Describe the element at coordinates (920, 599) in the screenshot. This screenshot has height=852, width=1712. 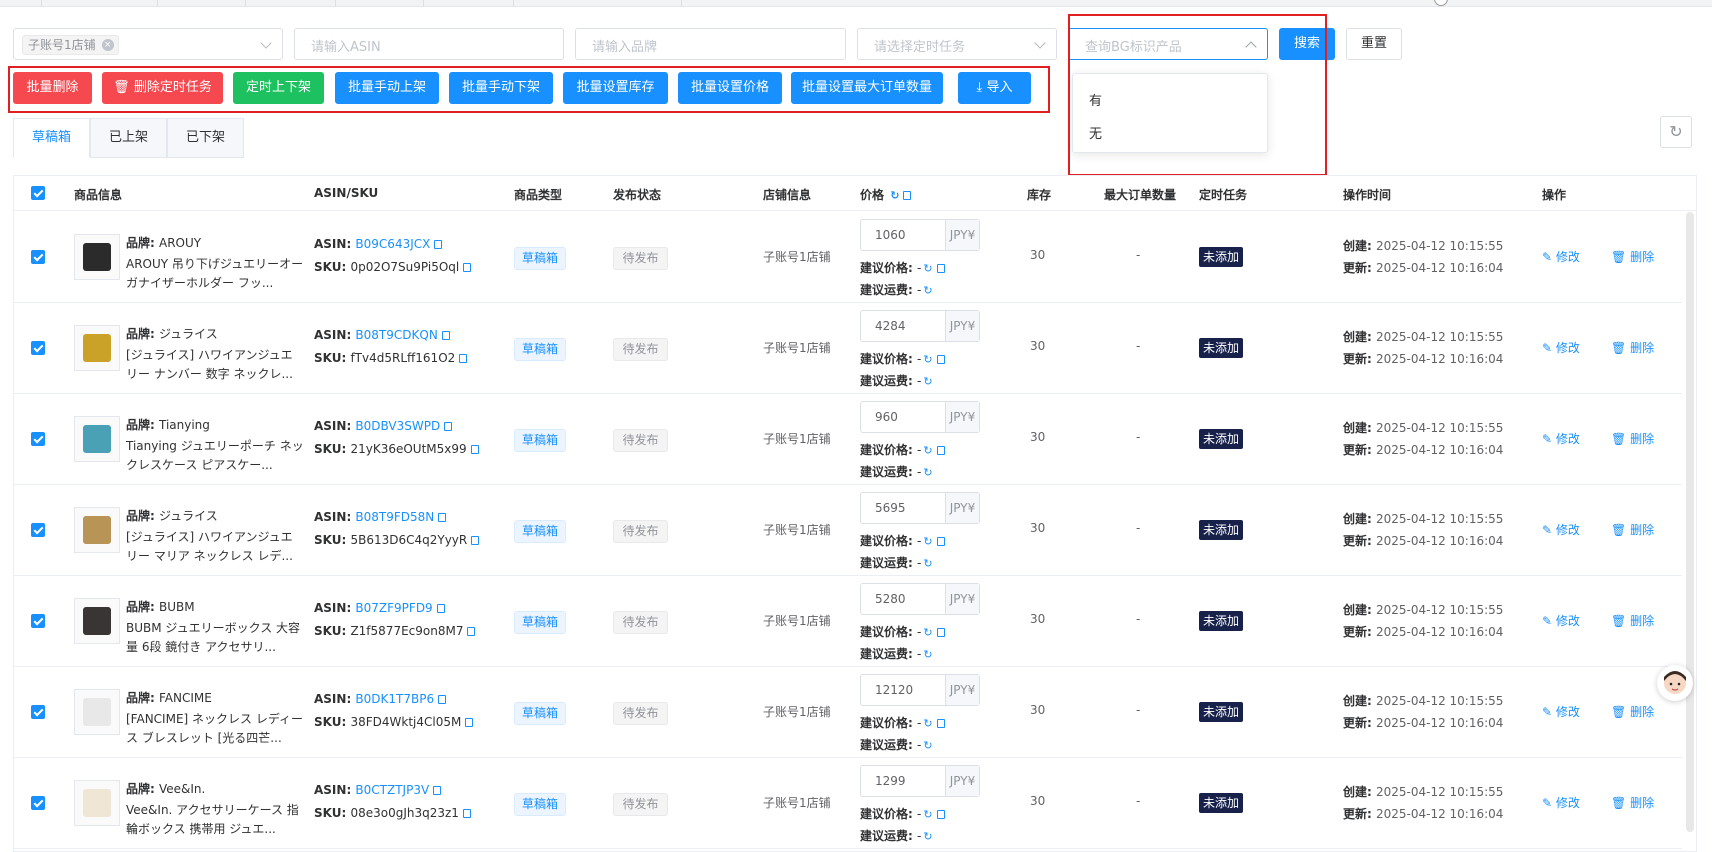
I see `price-input: 5280 JPY¥` at that location.